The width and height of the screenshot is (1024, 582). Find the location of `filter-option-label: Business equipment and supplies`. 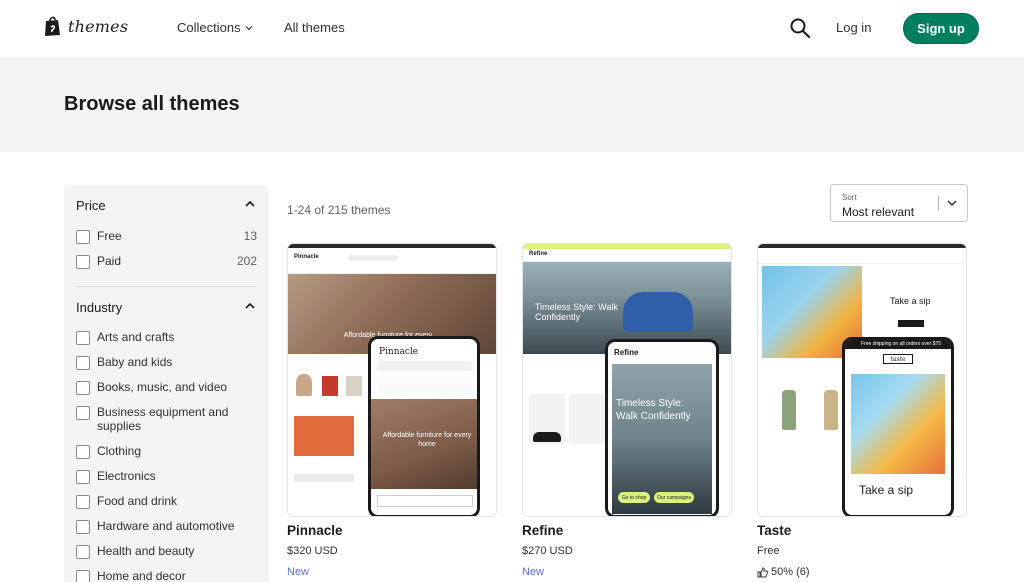

filter-option-label: Business equipment and supplies is located at coordinates (163, 419).